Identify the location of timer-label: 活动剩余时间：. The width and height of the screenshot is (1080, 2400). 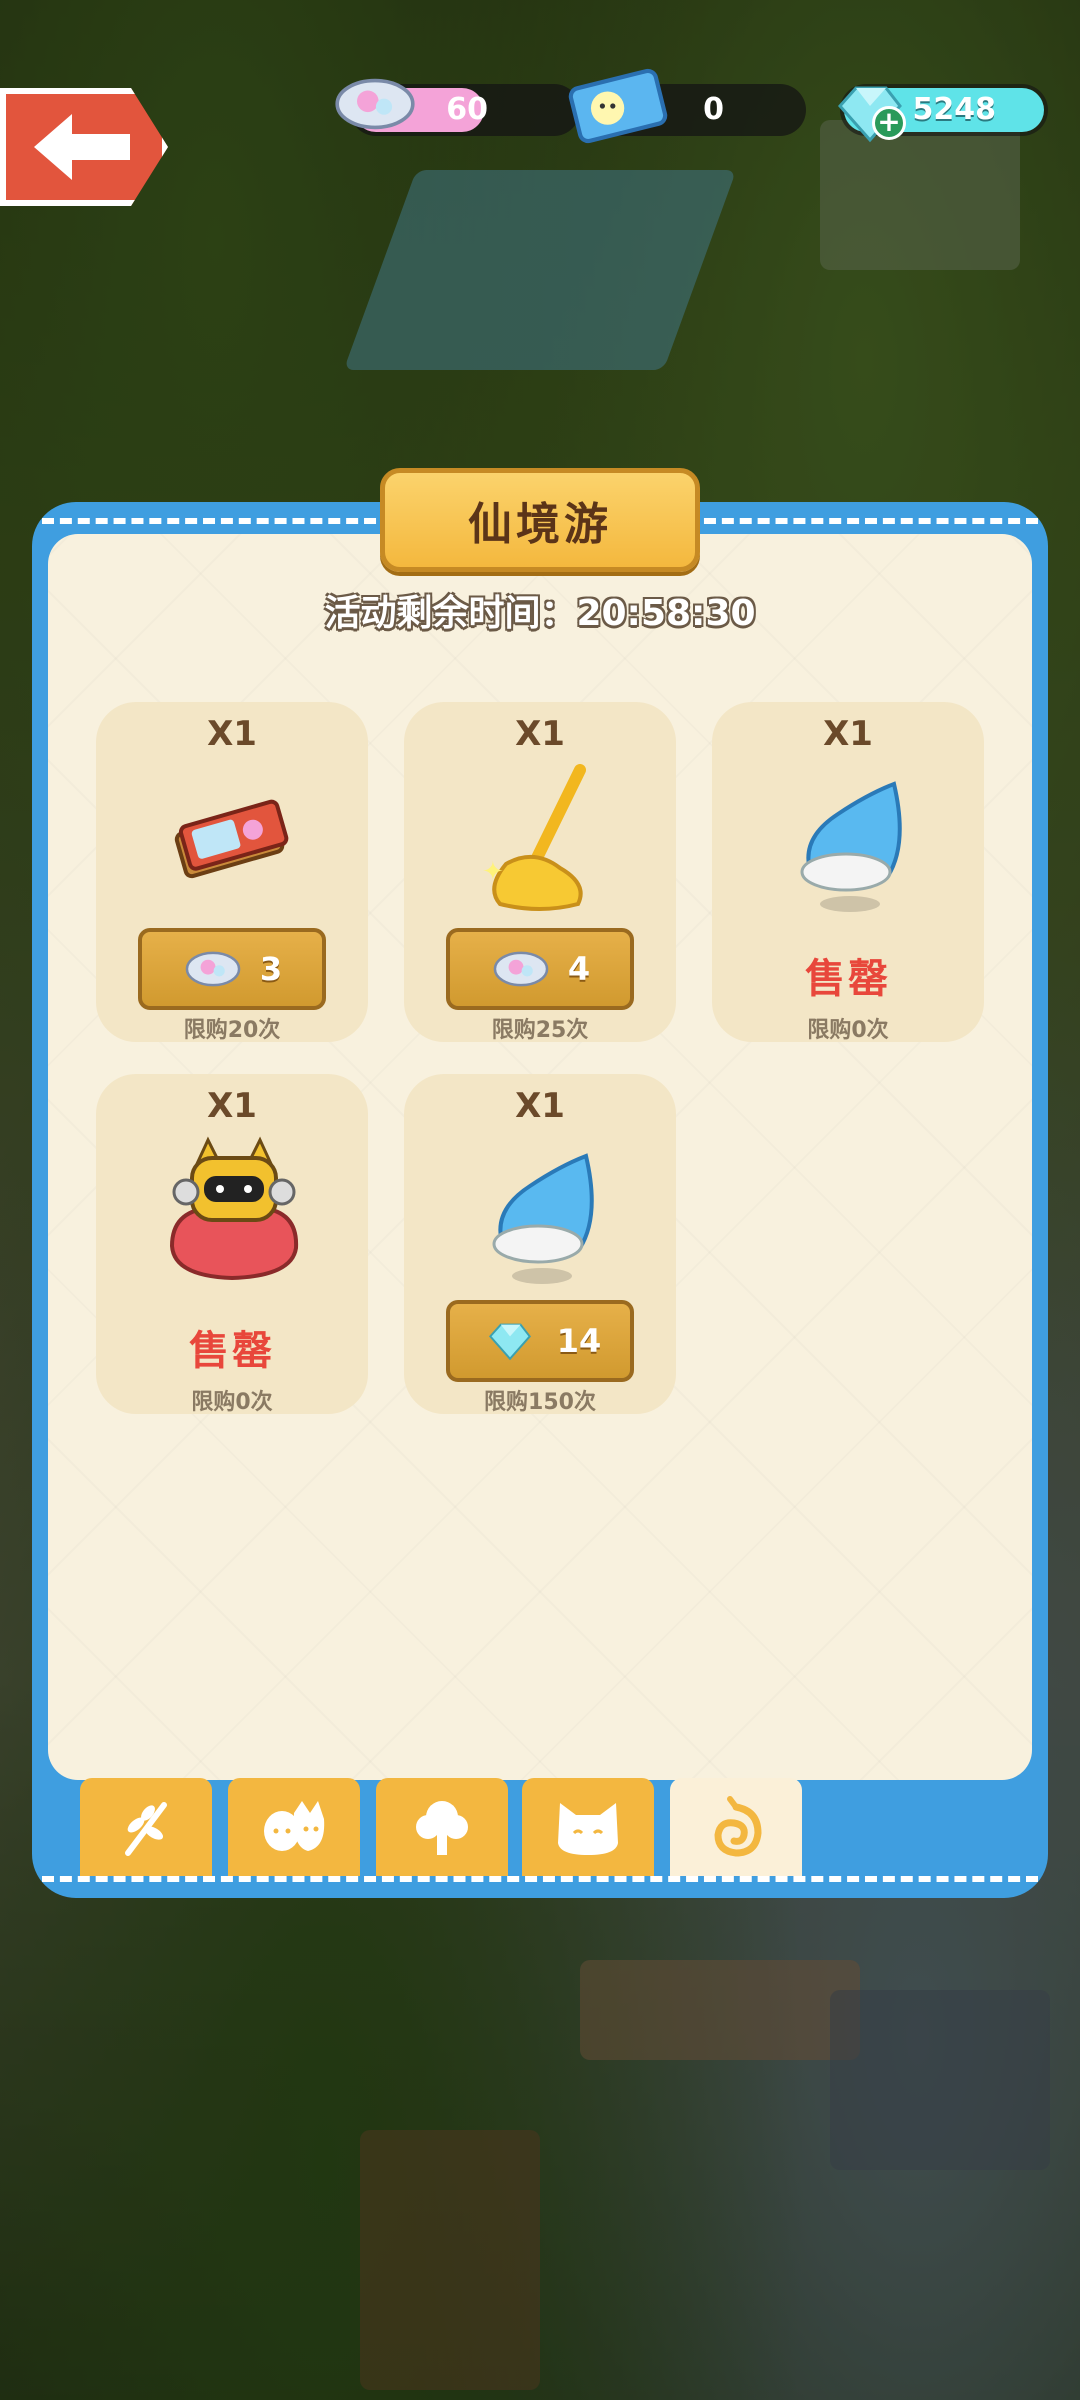
(450, 613).